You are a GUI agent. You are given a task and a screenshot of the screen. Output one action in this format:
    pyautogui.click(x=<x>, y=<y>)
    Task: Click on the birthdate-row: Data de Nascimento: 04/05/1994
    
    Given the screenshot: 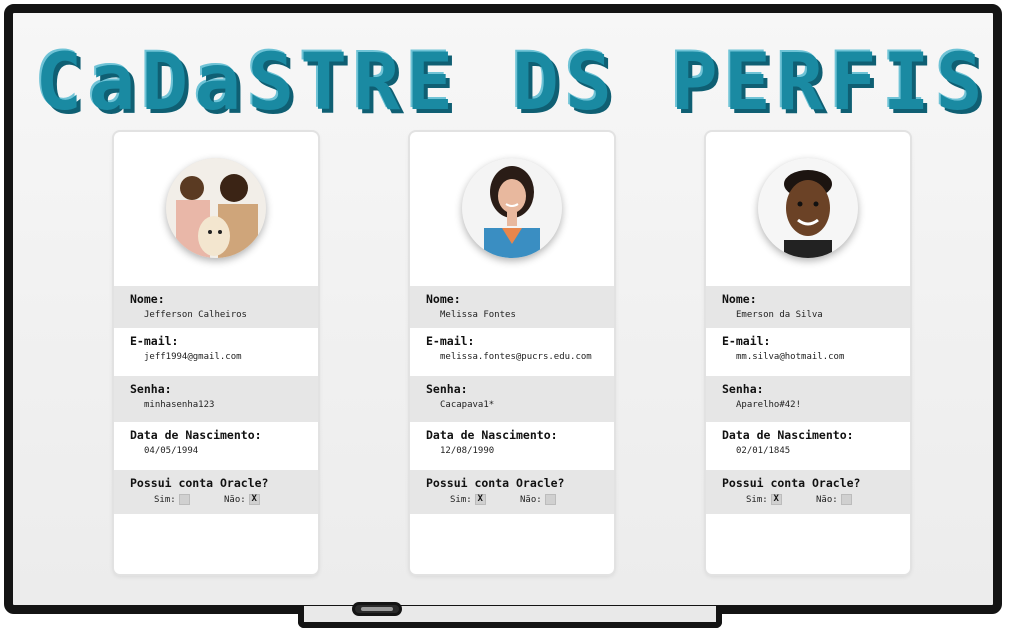 What is the action you would take?
    pyautogui.click(x=216, y=446)
    